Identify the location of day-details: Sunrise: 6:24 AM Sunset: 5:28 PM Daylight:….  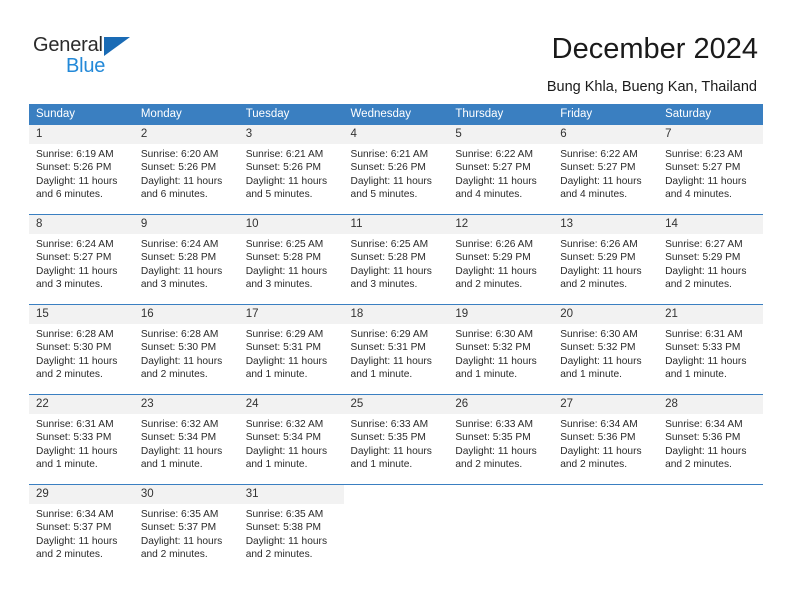
(186, 263).